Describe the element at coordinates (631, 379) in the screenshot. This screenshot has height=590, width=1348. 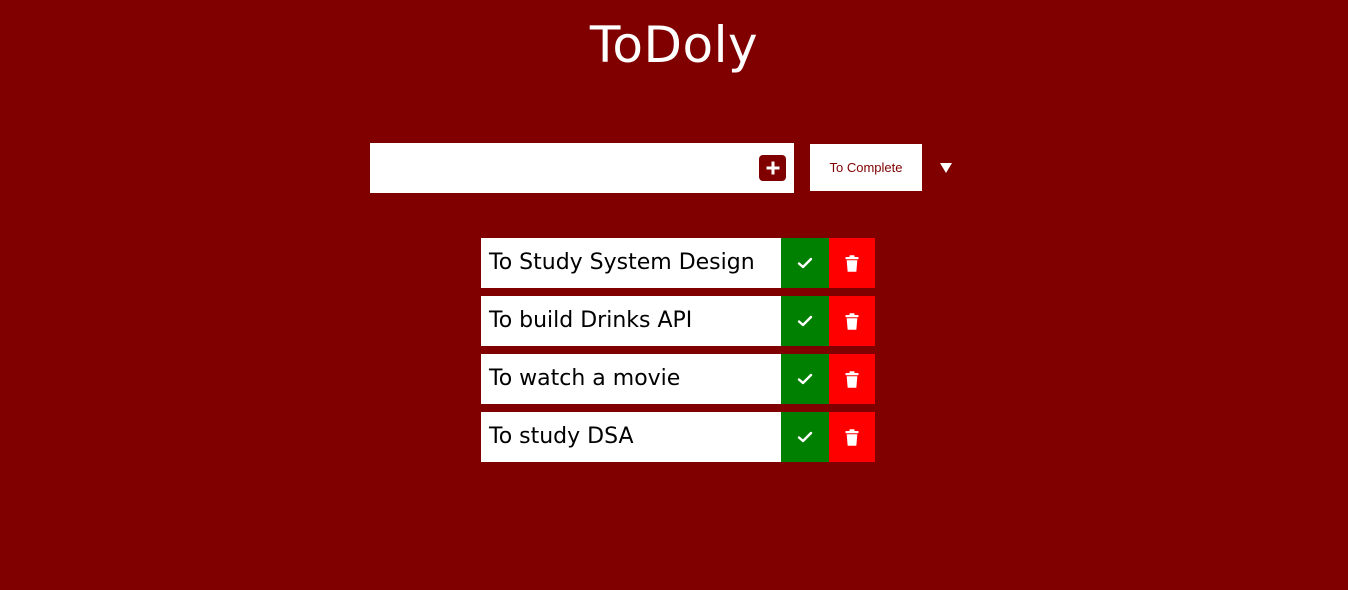
I see `todo-text: To watch a movie` at that location.